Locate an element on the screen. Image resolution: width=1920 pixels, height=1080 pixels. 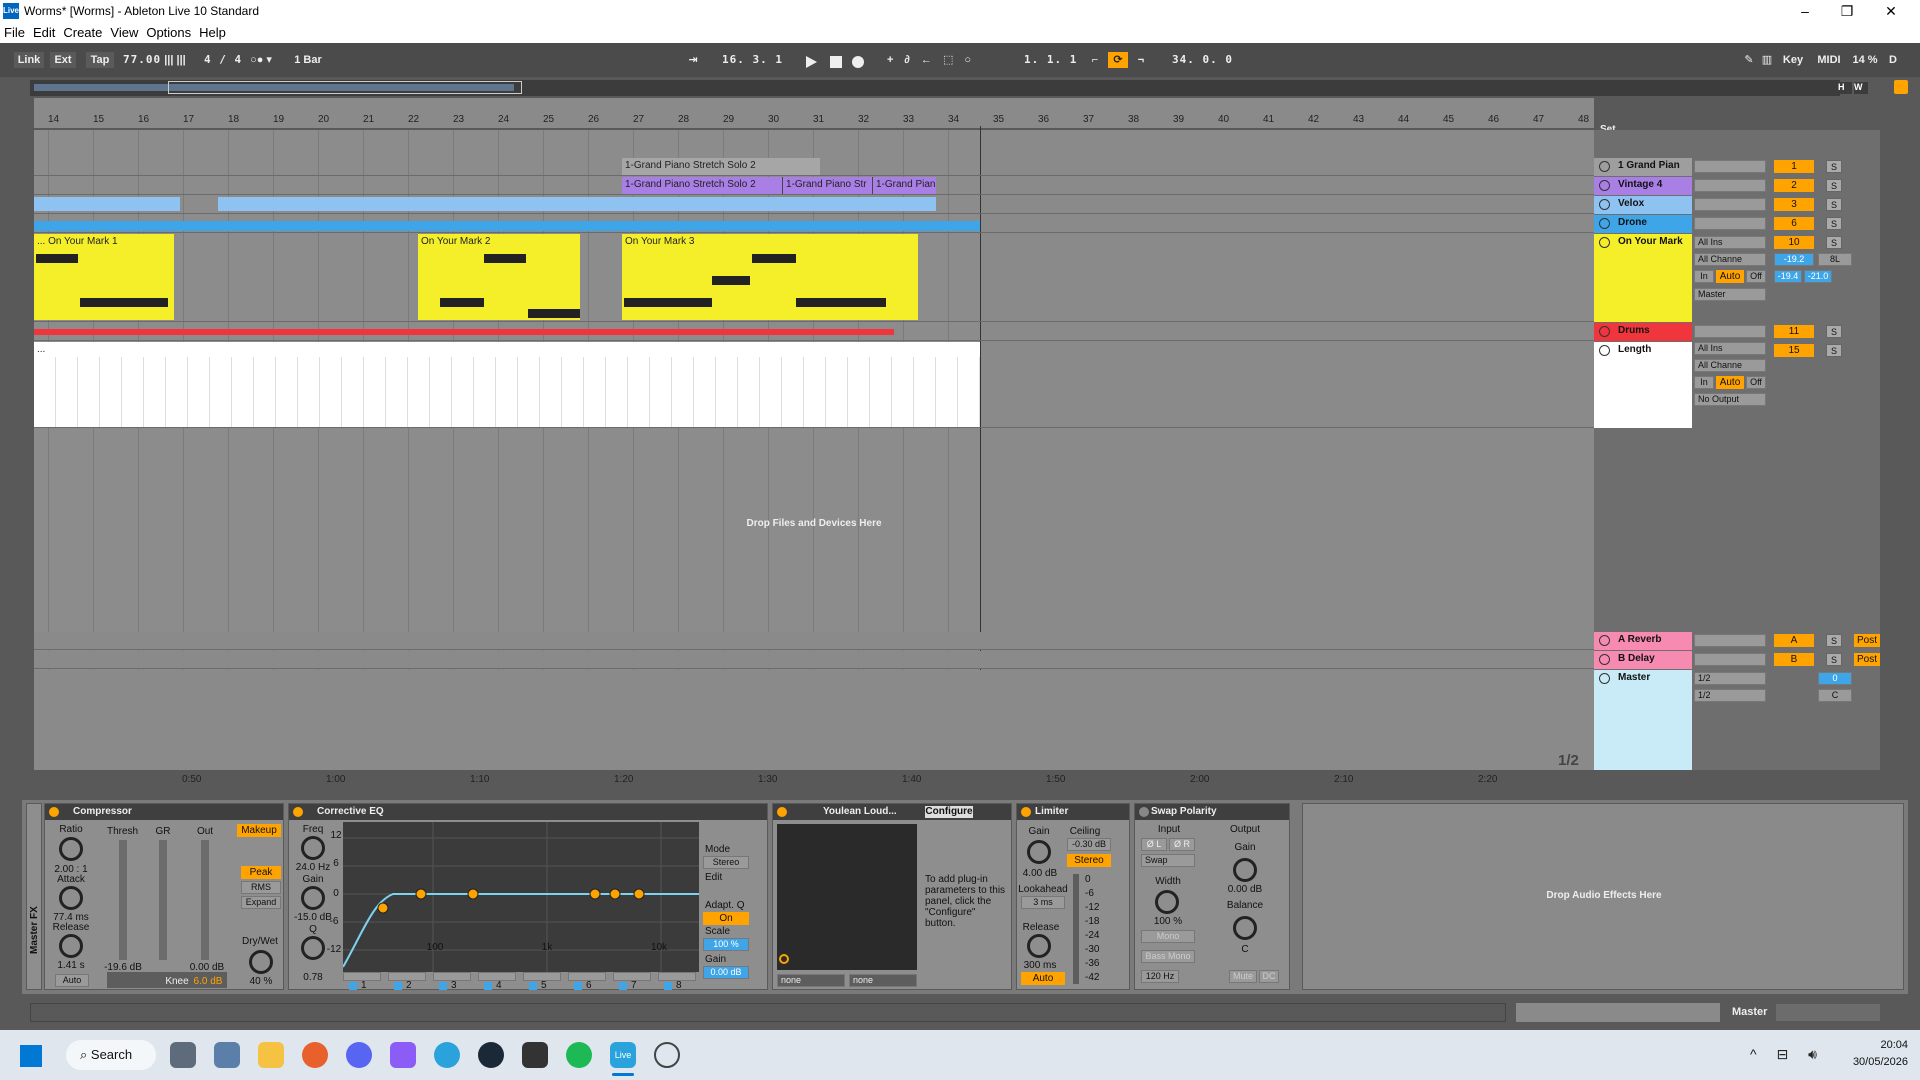
eq-band: 7 is located at coordinates (633, 981).